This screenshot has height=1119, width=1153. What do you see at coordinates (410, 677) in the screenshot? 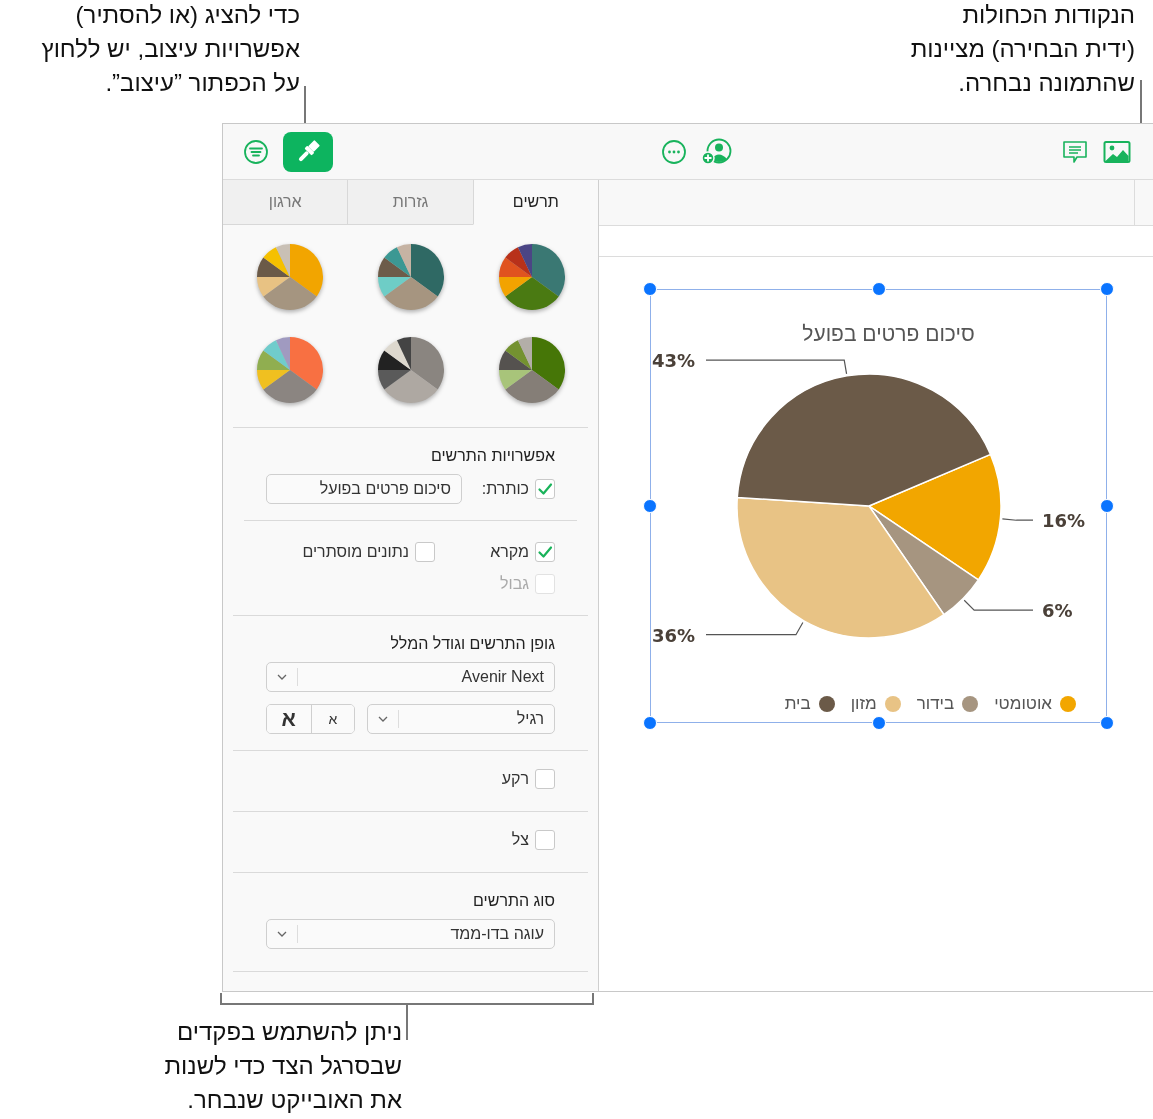
I see `font-dropdown: Avenir Next` at bounding box center [410, 677].